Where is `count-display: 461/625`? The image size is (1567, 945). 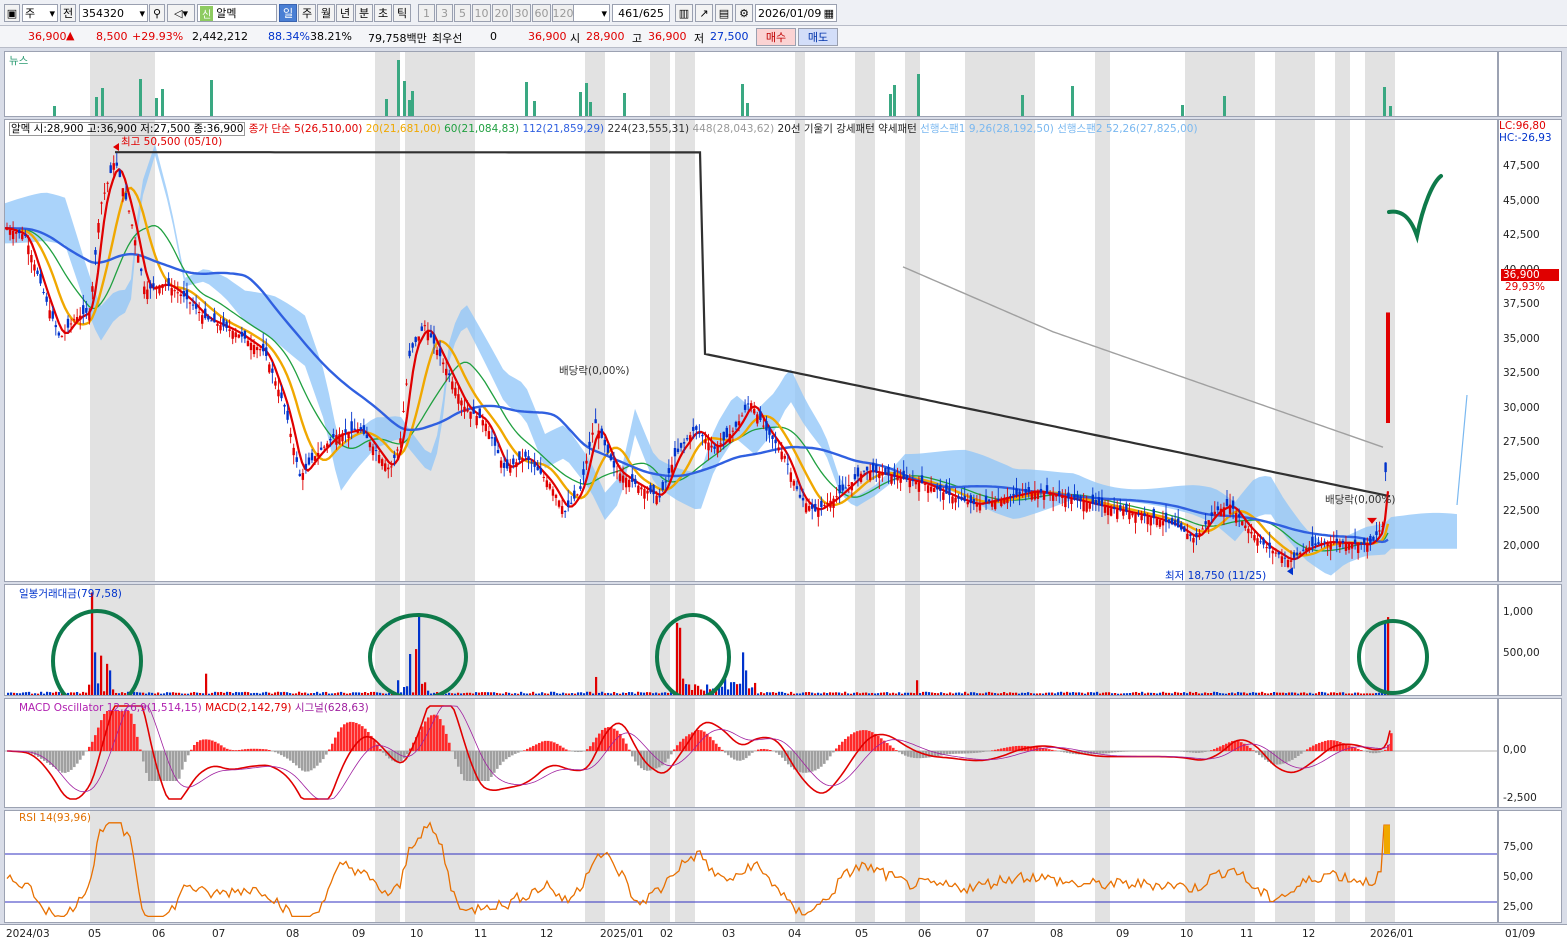 count-display: 461/625 is located at coordinates (641, 13).